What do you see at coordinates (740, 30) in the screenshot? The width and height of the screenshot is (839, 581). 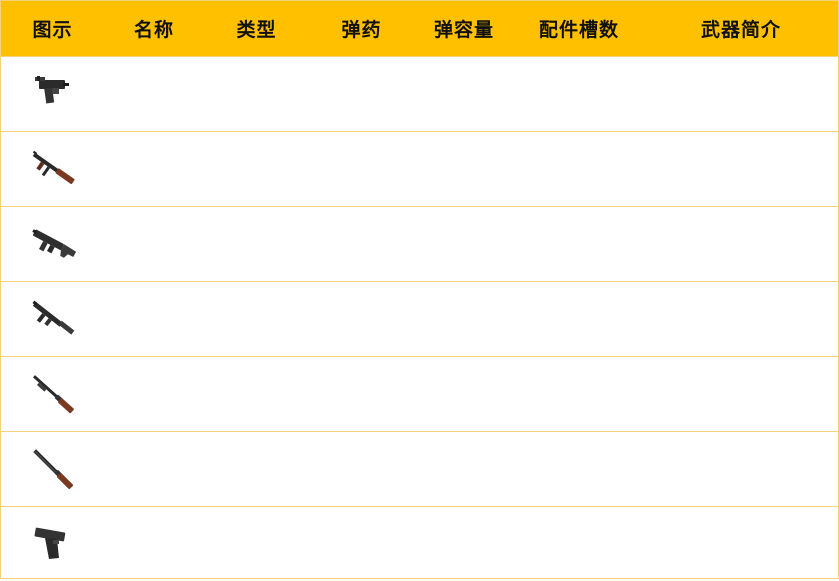 I see `header-intro: 武器简介` at bounding box center [740, 30].